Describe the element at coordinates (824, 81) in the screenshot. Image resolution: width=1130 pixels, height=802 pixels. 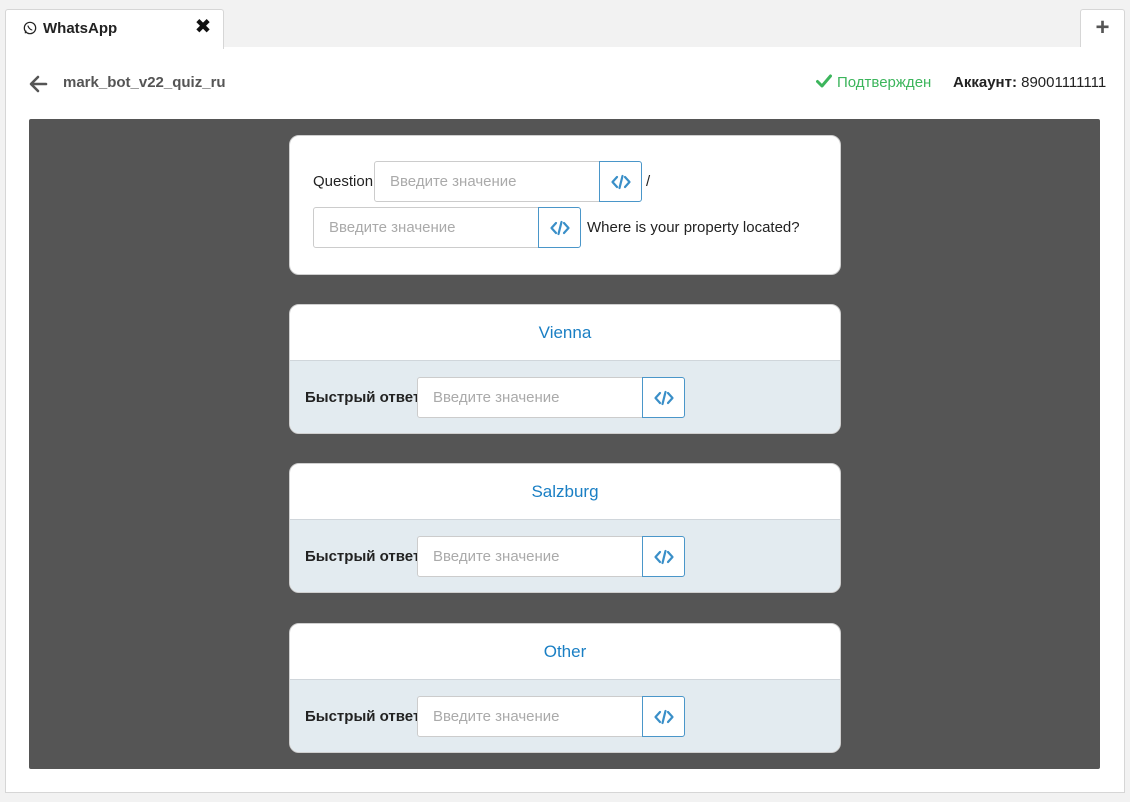
I see `check-icon` at that location.